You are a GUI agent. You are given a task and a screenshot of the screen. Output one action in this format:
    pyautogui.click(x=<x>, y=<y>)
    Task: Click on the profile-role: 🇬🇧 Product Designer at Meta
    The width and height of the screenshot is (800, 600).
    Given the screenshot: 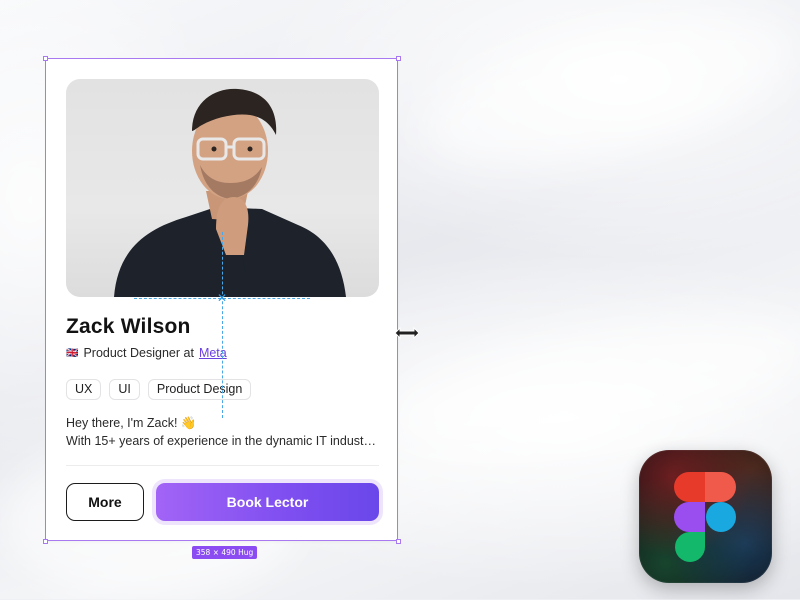 What is the action you would take?
    pyautogui.click(x=146, y=353)
    